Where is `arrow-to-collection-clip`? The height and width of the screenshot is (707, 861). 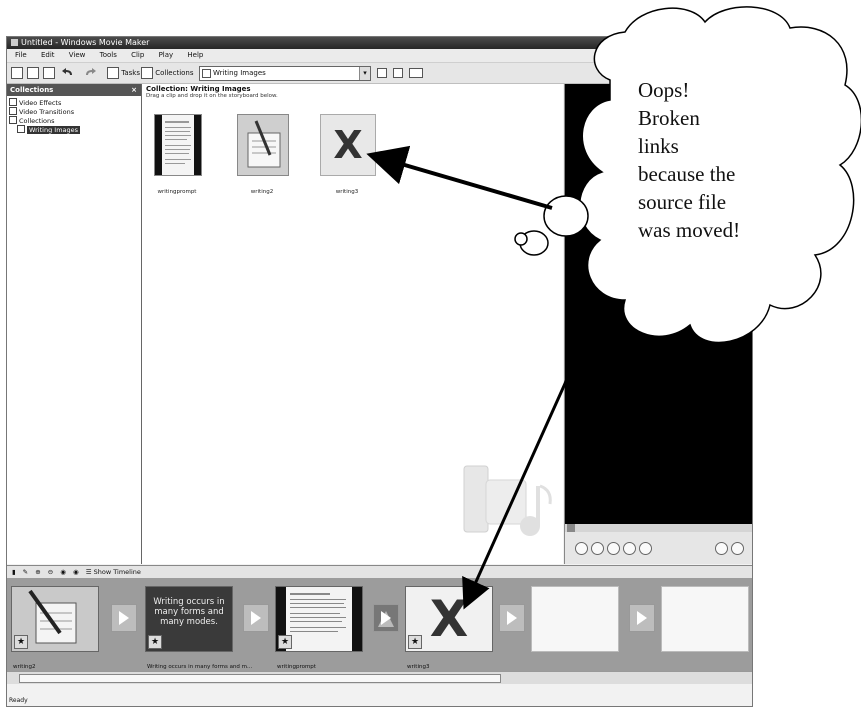
arrow-to-collection-clip is located at coordinates (459, 177).